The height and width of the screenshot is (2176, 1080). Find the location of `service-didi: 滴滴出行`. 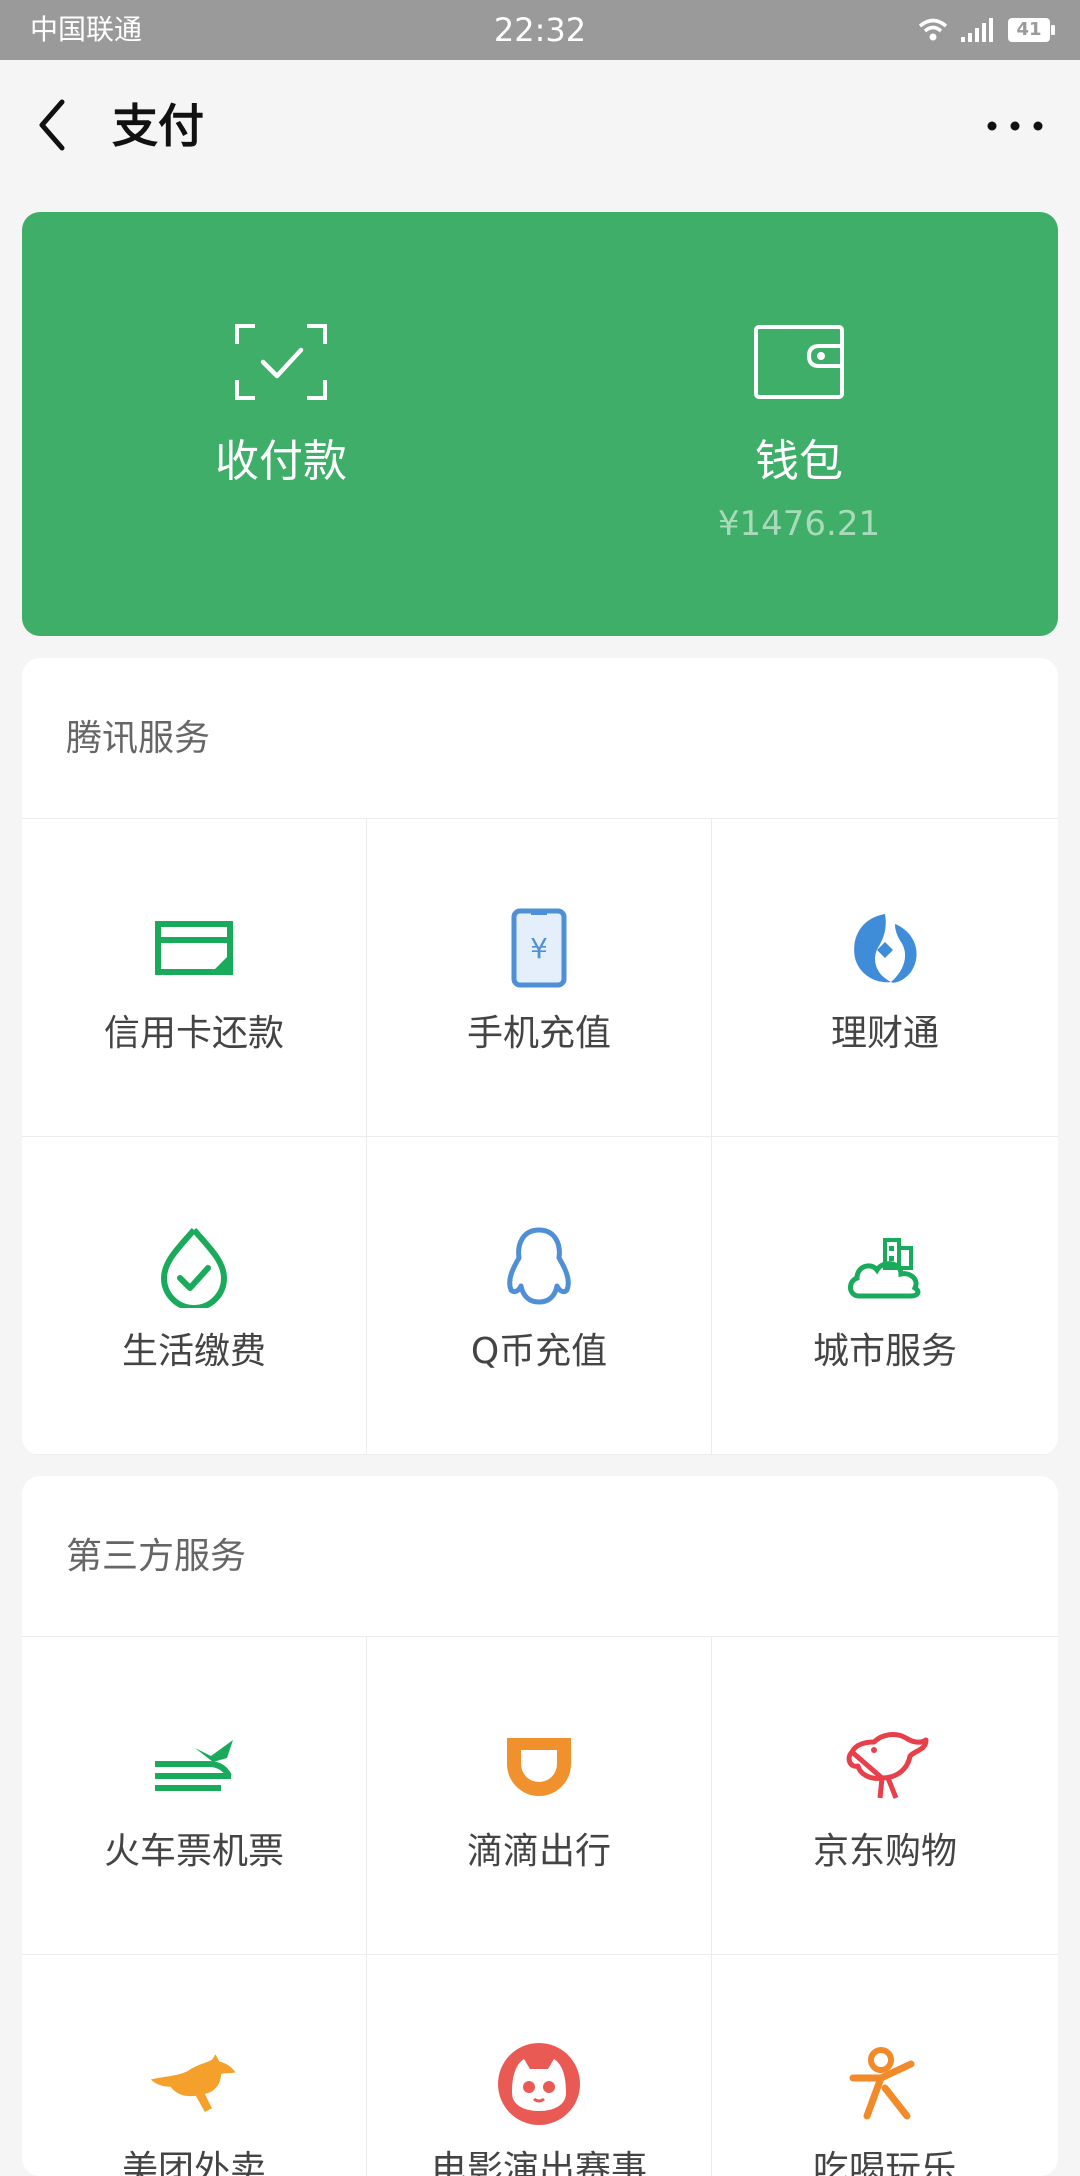

service-didi: 滴滴出行 is located at coordinates (539, 1796).